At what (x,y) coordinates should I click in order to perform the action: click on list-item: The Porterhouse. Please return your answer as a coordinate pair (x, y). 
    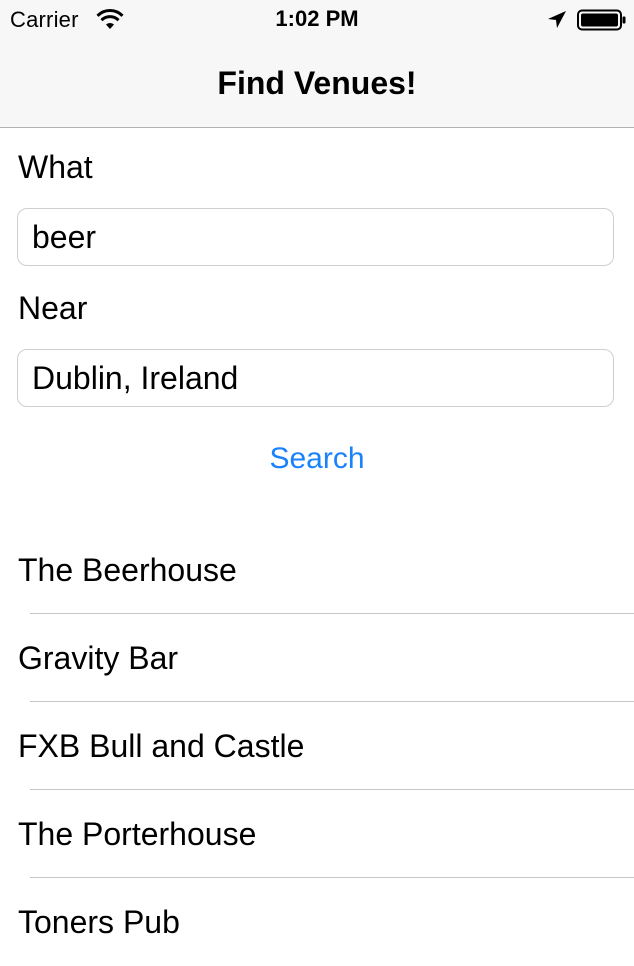
    Looking at the image, I should click on (317, 834).